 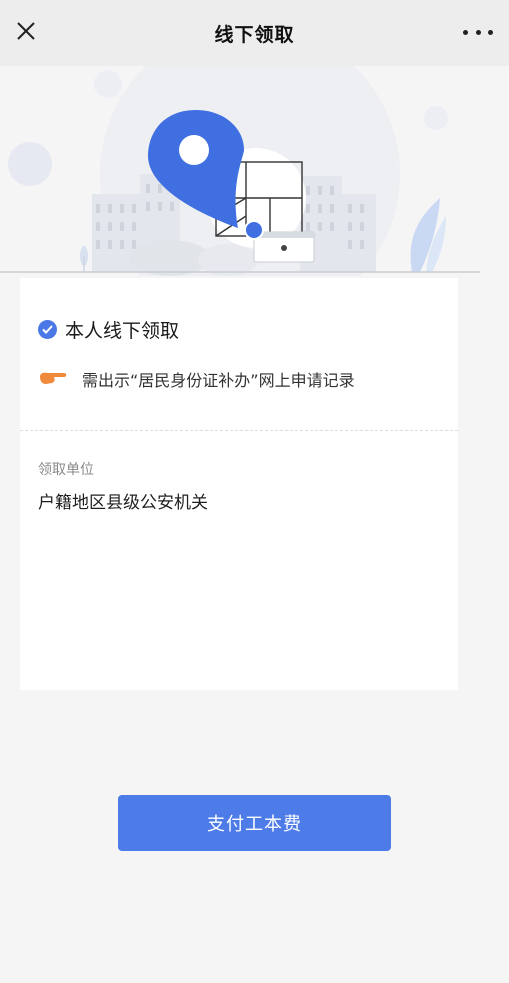 What do you see at coordinates (478, 32) in the screenshot?
I see `more-dots-icon` at bounding box center [478, 32].